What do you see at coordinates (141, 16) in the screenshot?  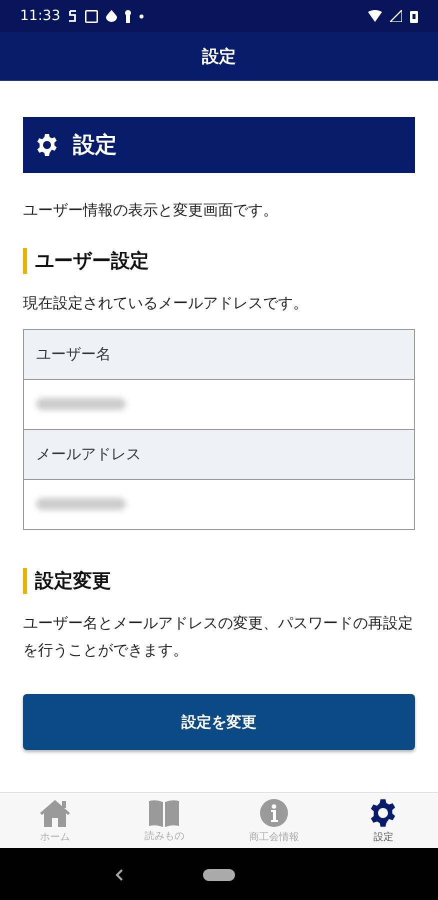 I see `dot-icon` at bounding box center [141, 16].